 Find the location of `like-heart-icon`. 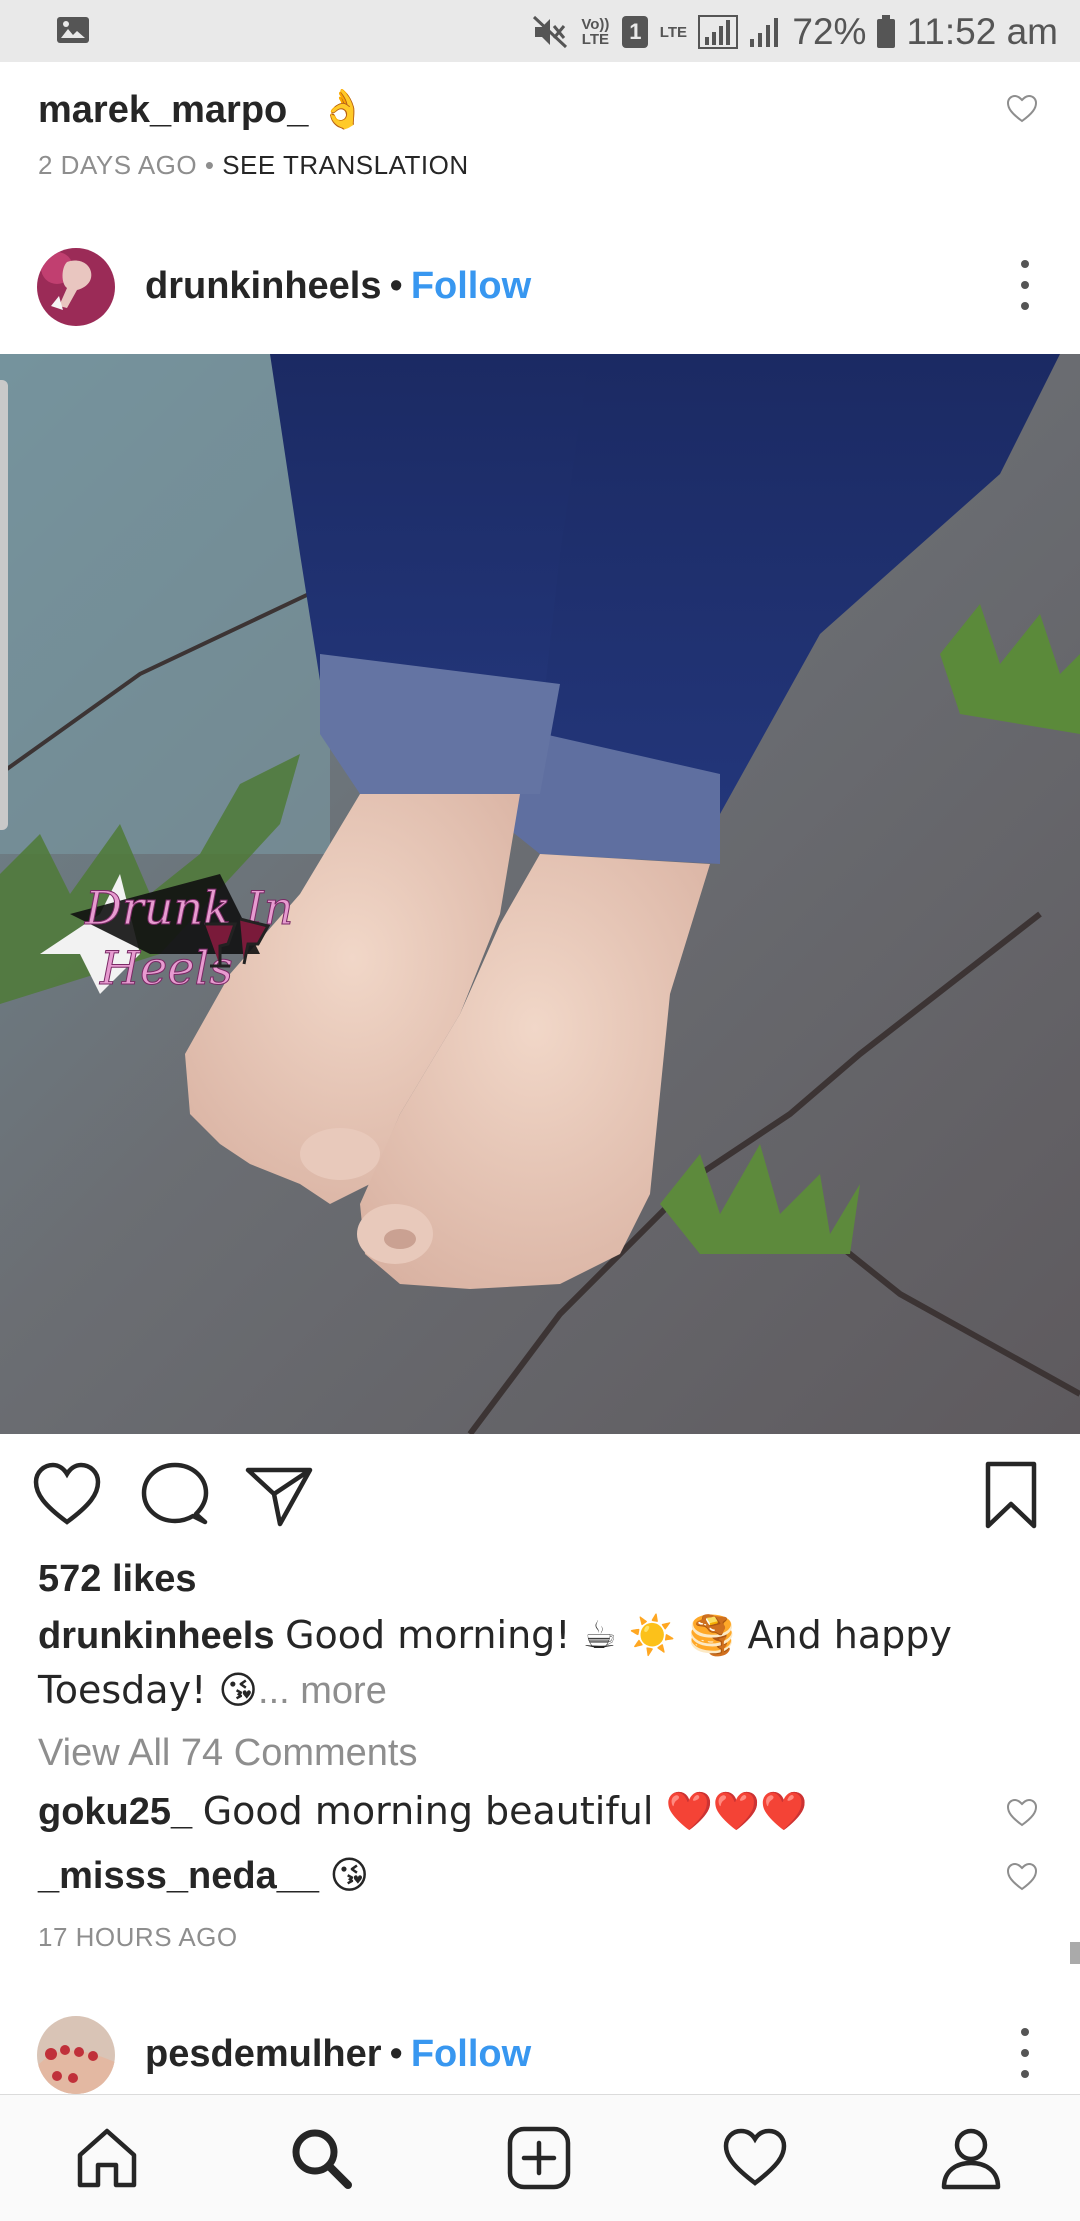

like-heart-icon is located at coordinates (67, 1495).